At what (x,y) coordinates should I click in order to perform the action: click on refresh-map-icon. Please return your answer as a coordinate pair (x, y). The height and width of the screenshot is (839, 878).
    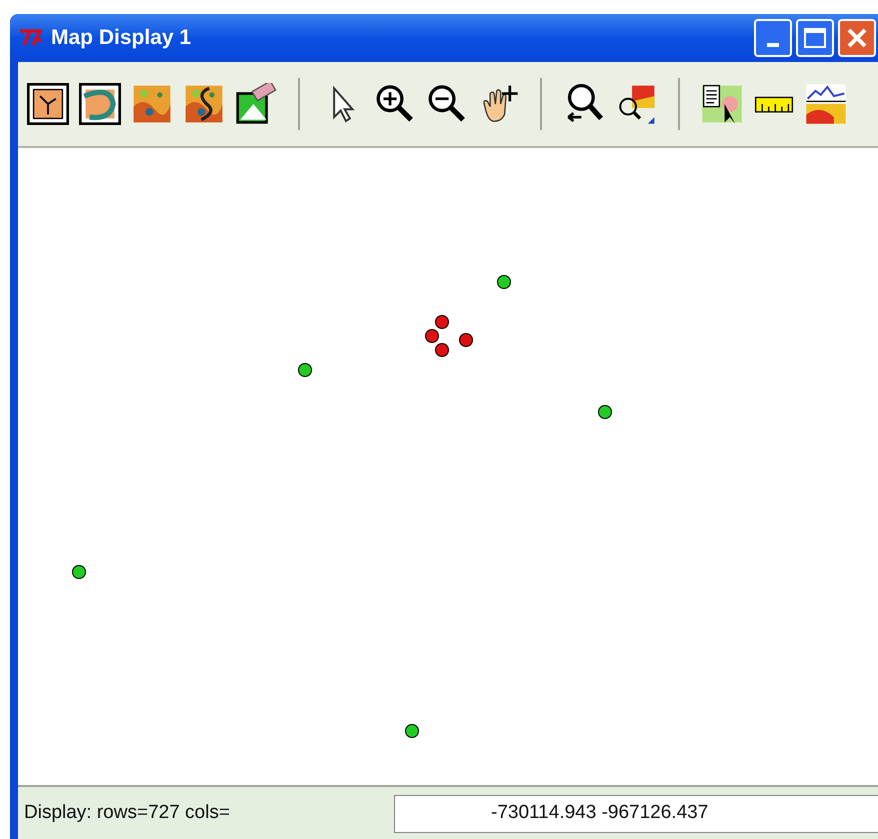
    Looking at the image, I should click on (100, 104).